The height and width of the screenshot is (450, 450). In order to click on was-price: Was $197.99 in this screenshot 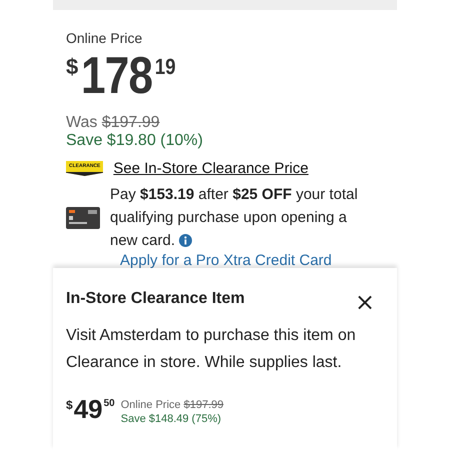, I will do `click(113, 123)`.